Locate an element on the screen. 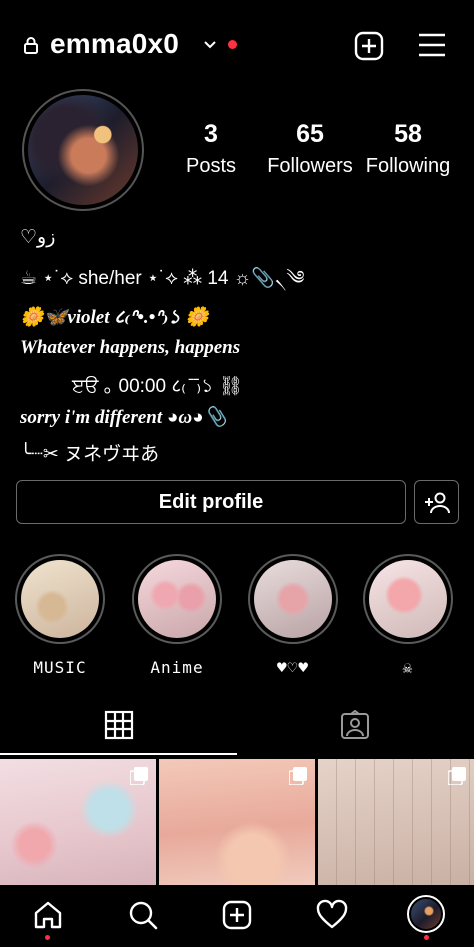  highlight-anime: Anime is located at coordinates (177, 615).